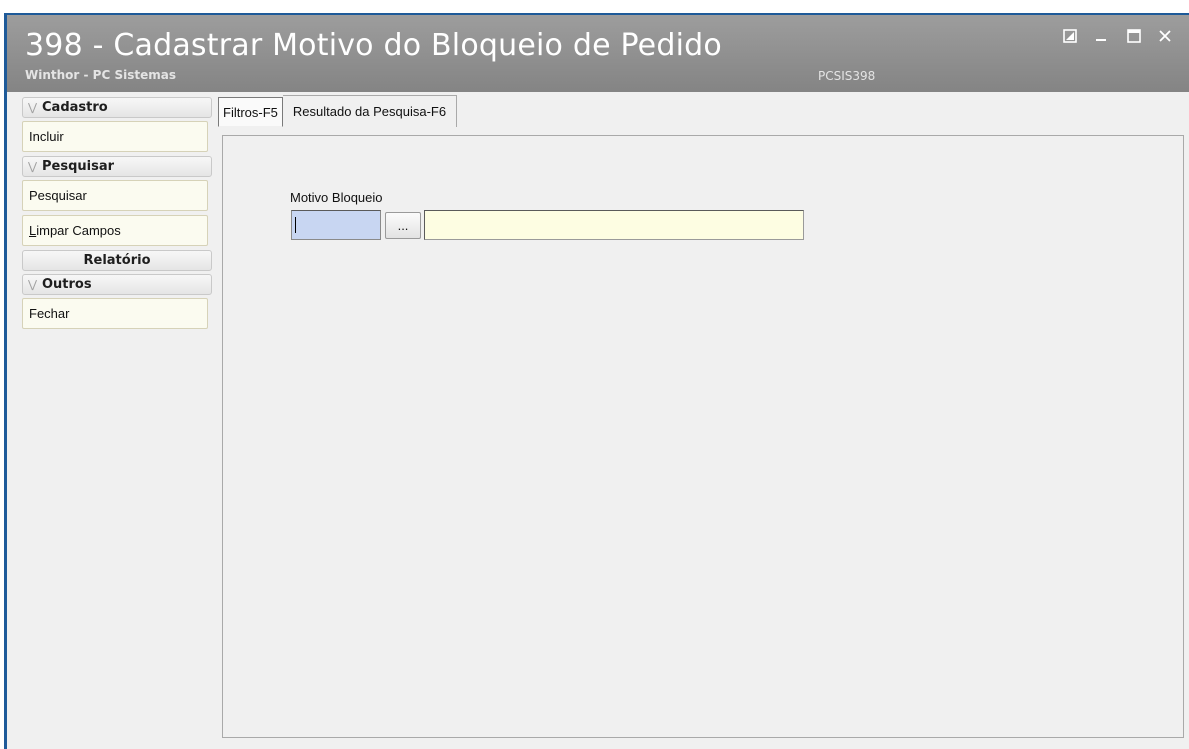 This screenshot has height=749, width=1189. I want to click on group-header-label: Pesquisar, so click(78, 166).